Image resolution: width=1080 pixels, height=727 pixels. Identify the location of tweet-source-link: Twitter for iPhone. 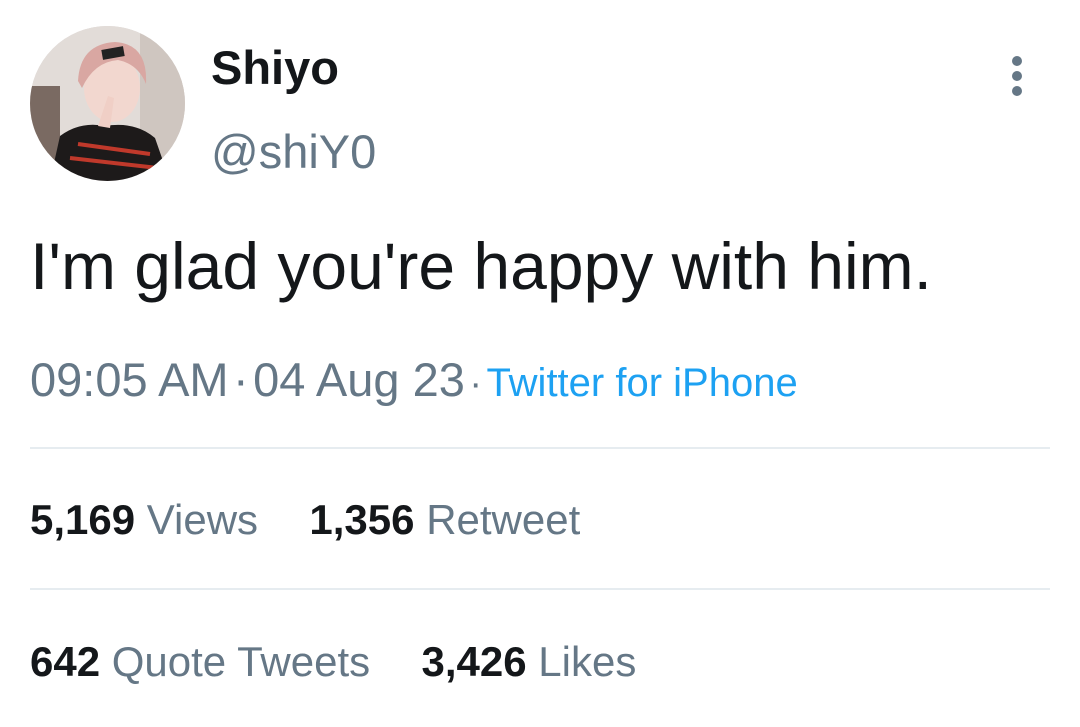
(641, 383).